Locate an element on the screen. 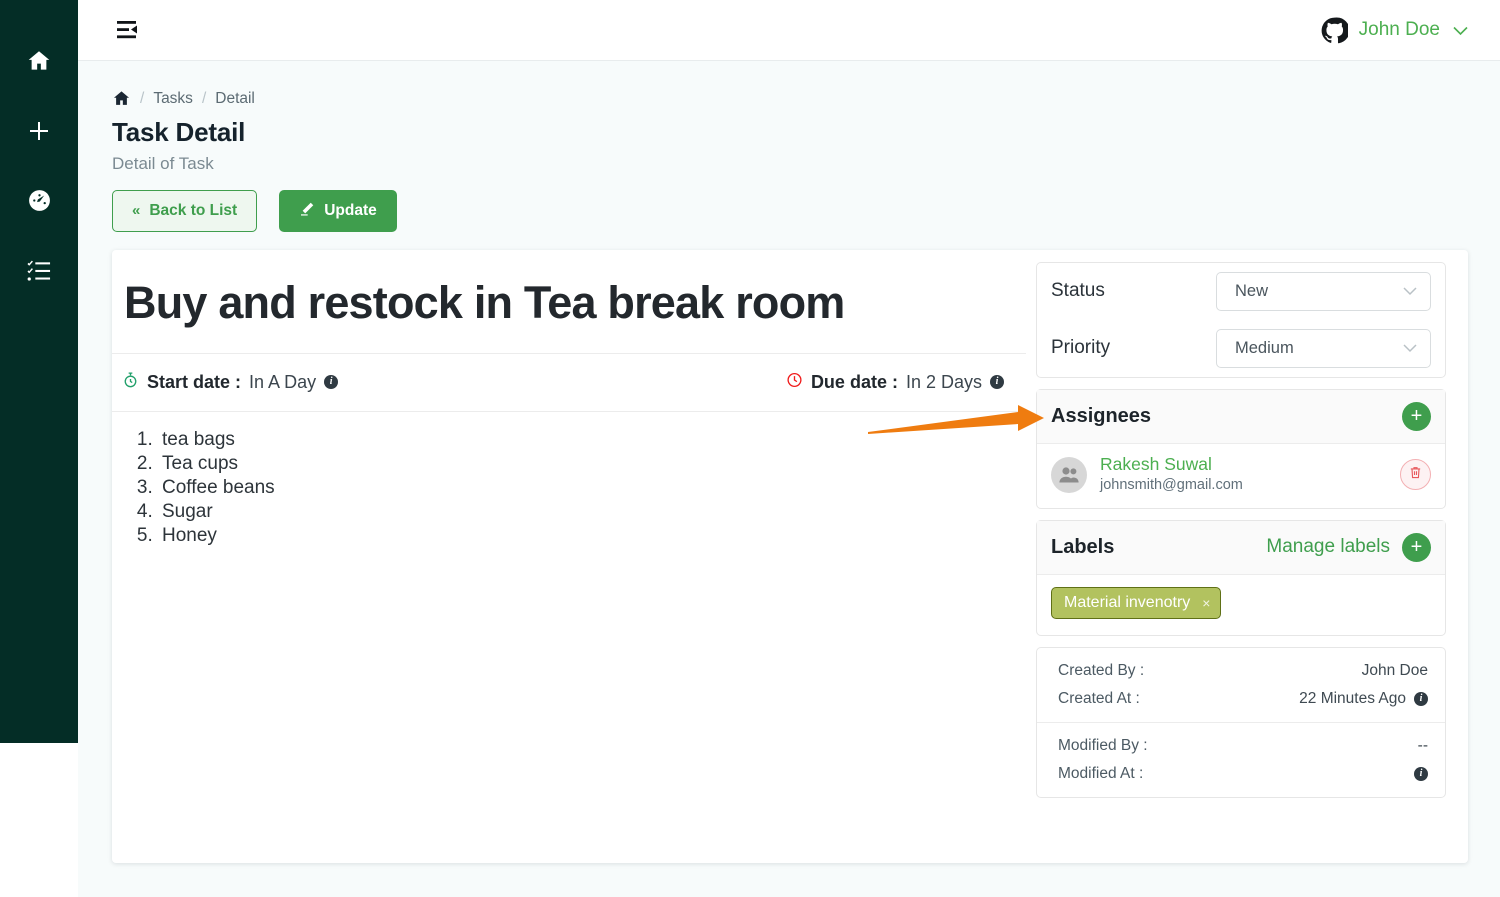  labels-header-actions: Manage labels + is located at coordinates (1348, 547).